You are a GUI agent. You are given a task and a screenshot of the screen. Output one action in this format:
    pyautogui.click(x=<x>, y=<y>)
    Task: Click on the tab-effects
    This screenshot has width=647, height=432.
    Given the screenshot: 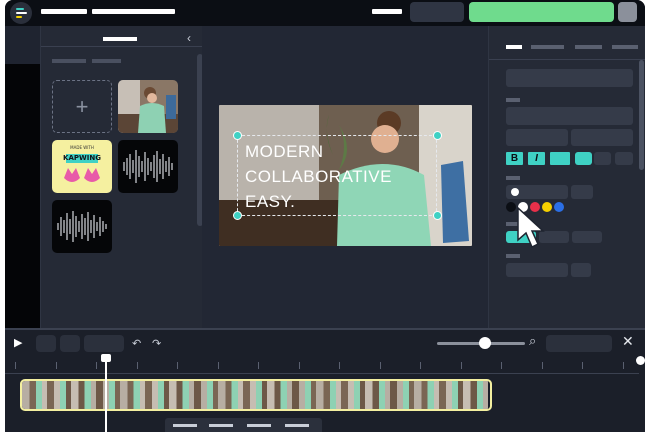 What is the action you would take?
    pyautogui.click(x=547, y=47)
    